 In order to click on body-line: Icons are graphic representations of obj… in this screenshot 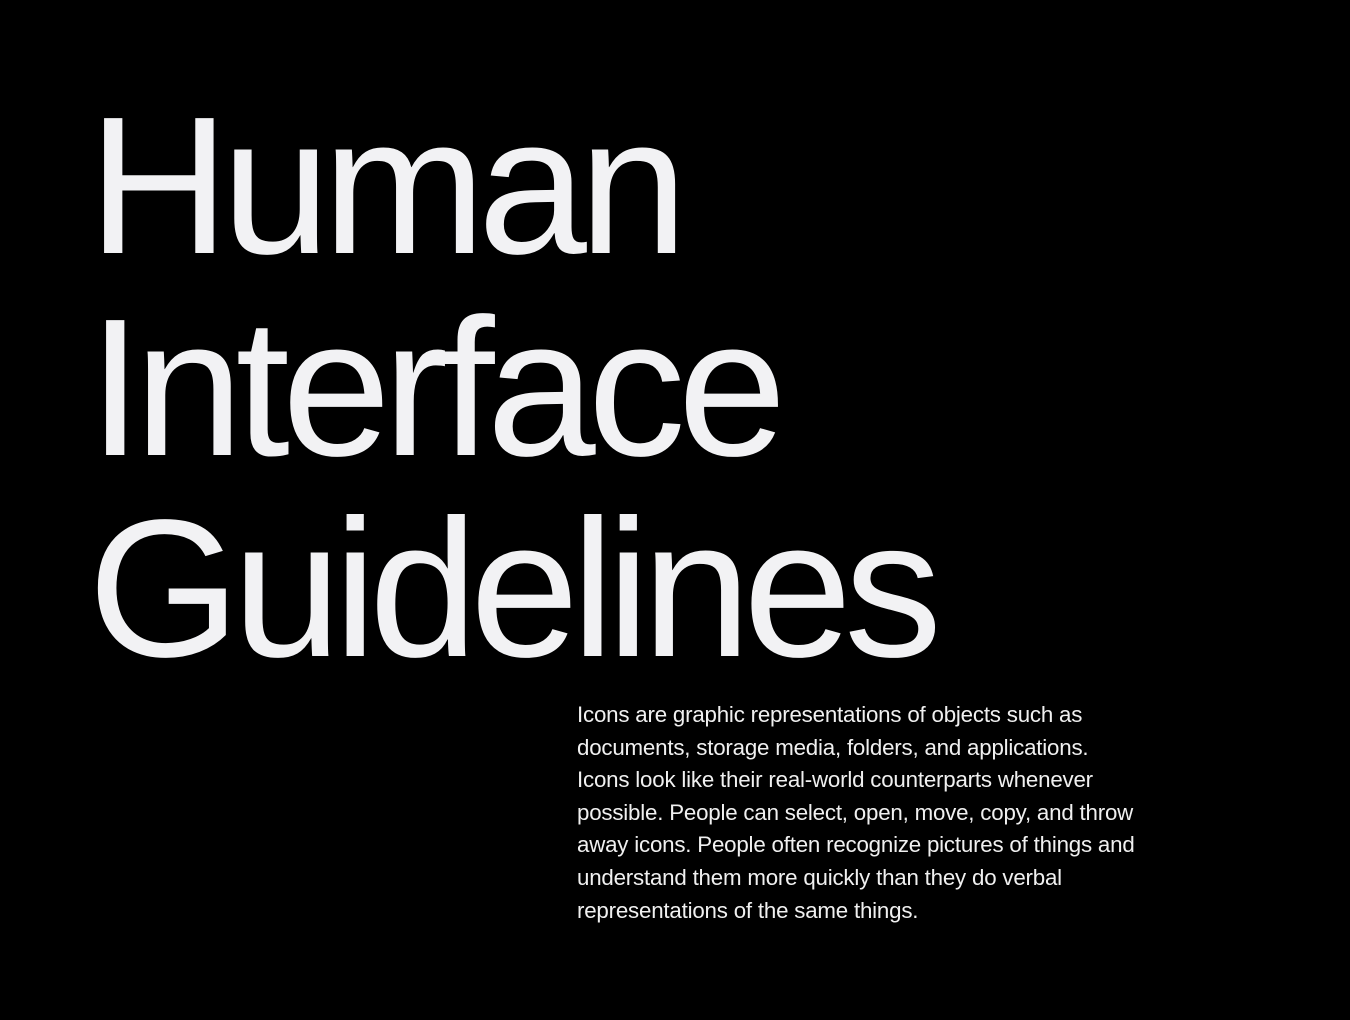, I will do `click(830, 714)`.